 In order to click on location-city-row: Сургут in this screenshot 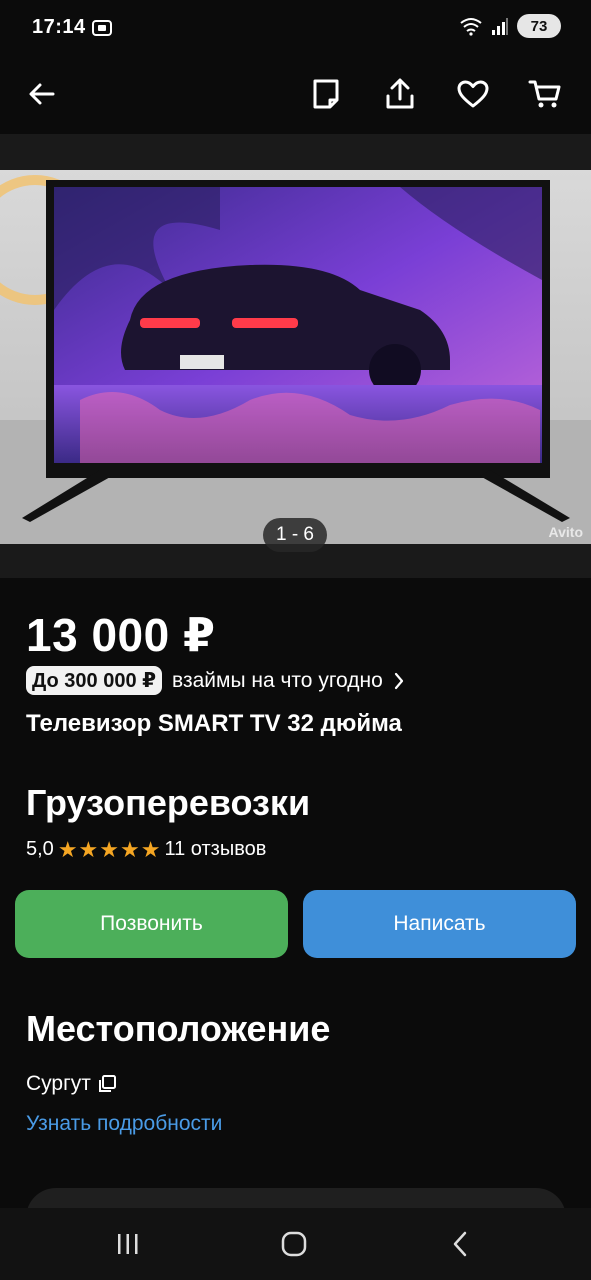, I will do `click(71, 1084)`.